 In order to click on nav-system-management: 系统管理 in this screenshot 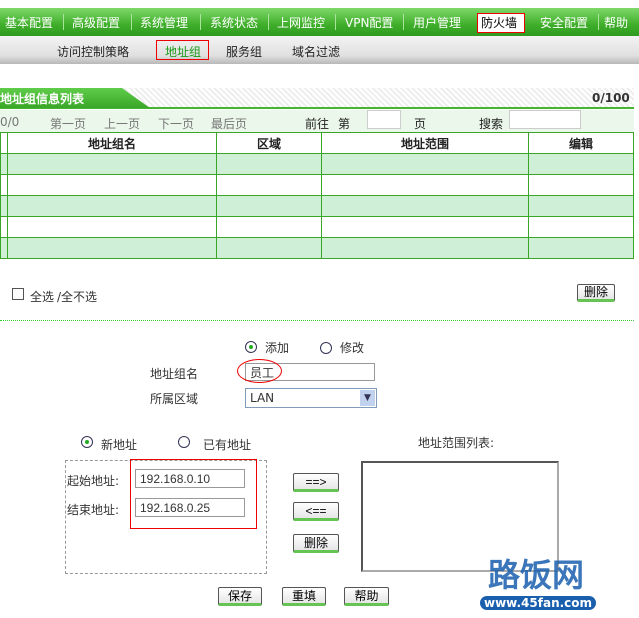, I will do `click(164, 22)`.